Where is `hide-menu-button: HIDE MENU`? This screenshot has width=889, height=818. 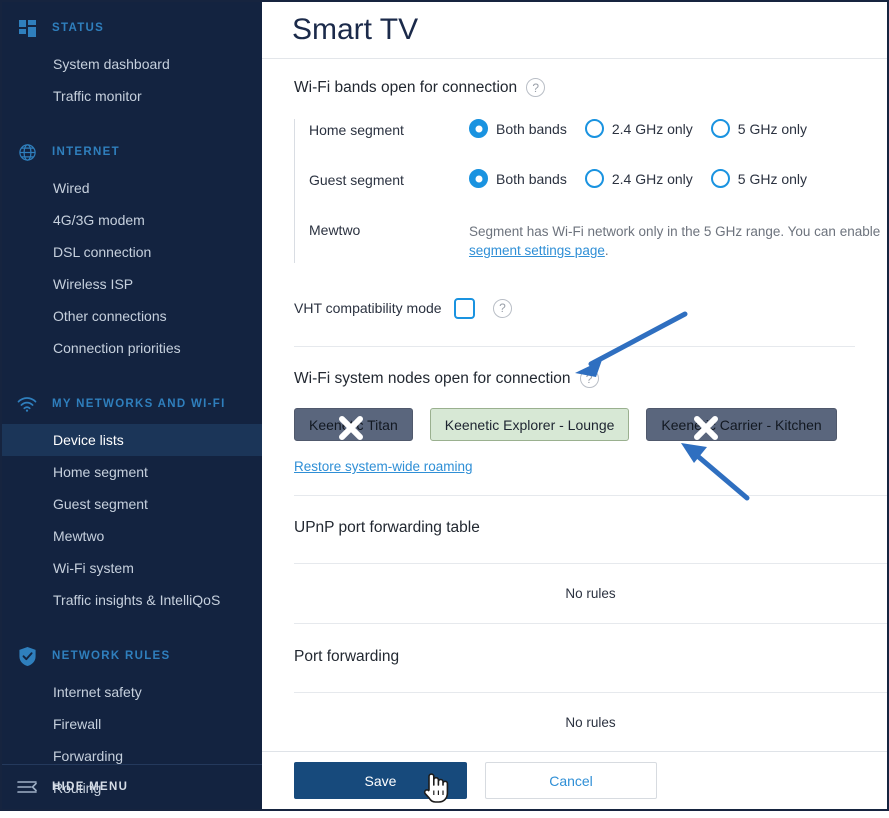 hide-menu-button: HIDE MENU is located at coordinates (132, 786).